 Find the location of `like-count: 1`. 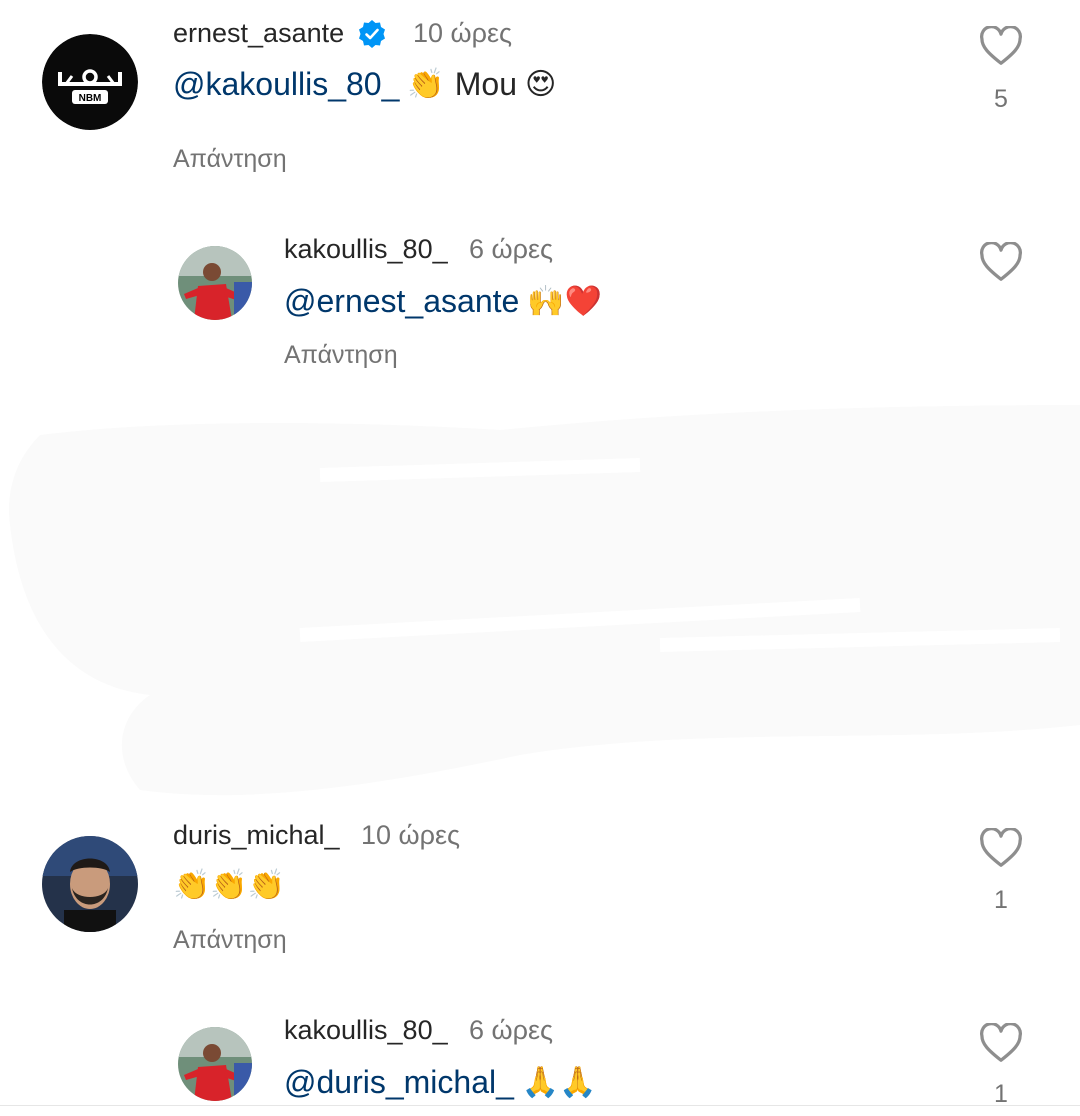

like-count: 1 is located at coordinates (1001, 900).